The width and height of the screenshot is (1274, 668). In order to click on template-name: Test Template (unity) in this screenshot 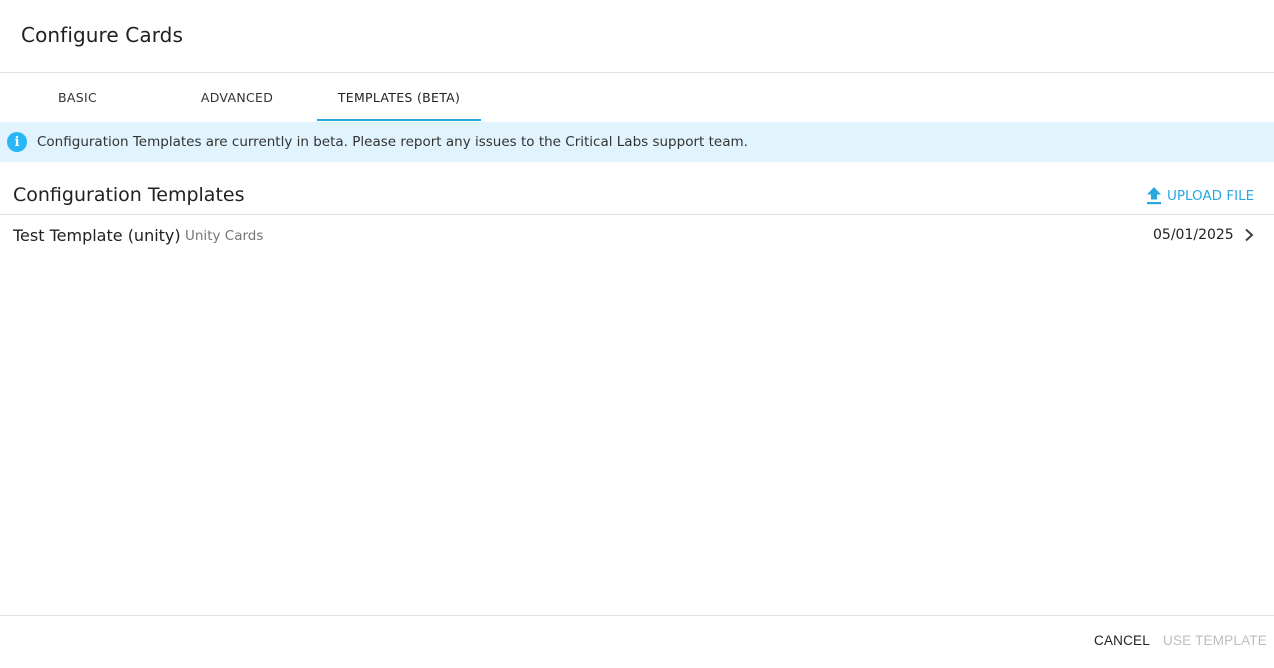, I will do `click(97, 235)`.